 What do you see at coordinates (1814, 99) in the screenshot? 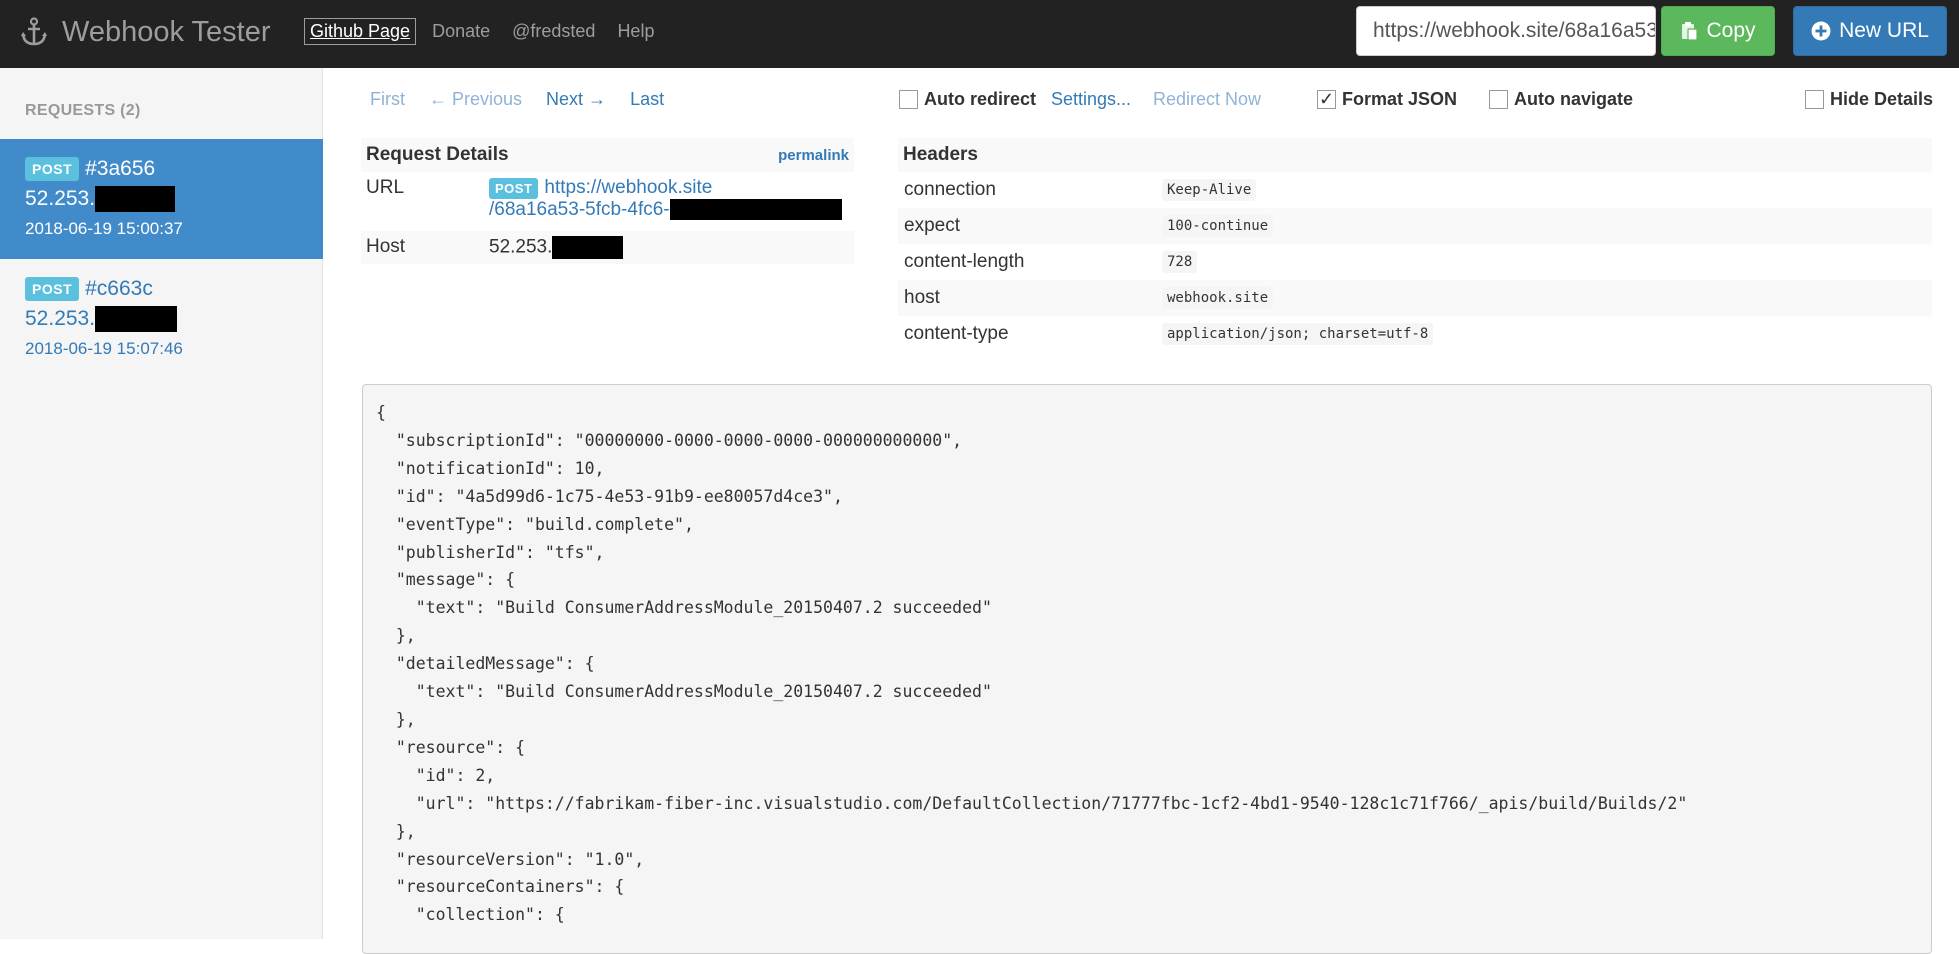
I see `hide-details-checkbox` at bounding box center [1814, 99].